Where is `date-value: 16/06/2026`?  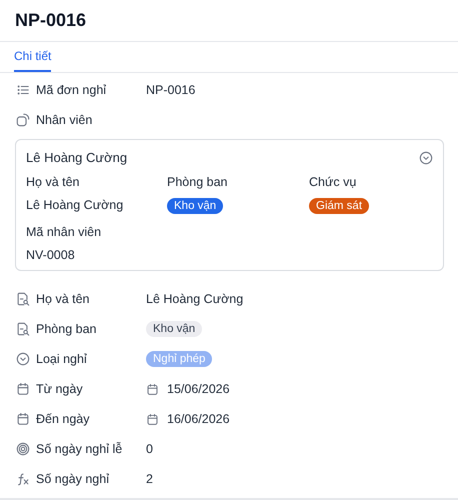
date-value: 16/06/2026 is located at coordinates (198, 419).